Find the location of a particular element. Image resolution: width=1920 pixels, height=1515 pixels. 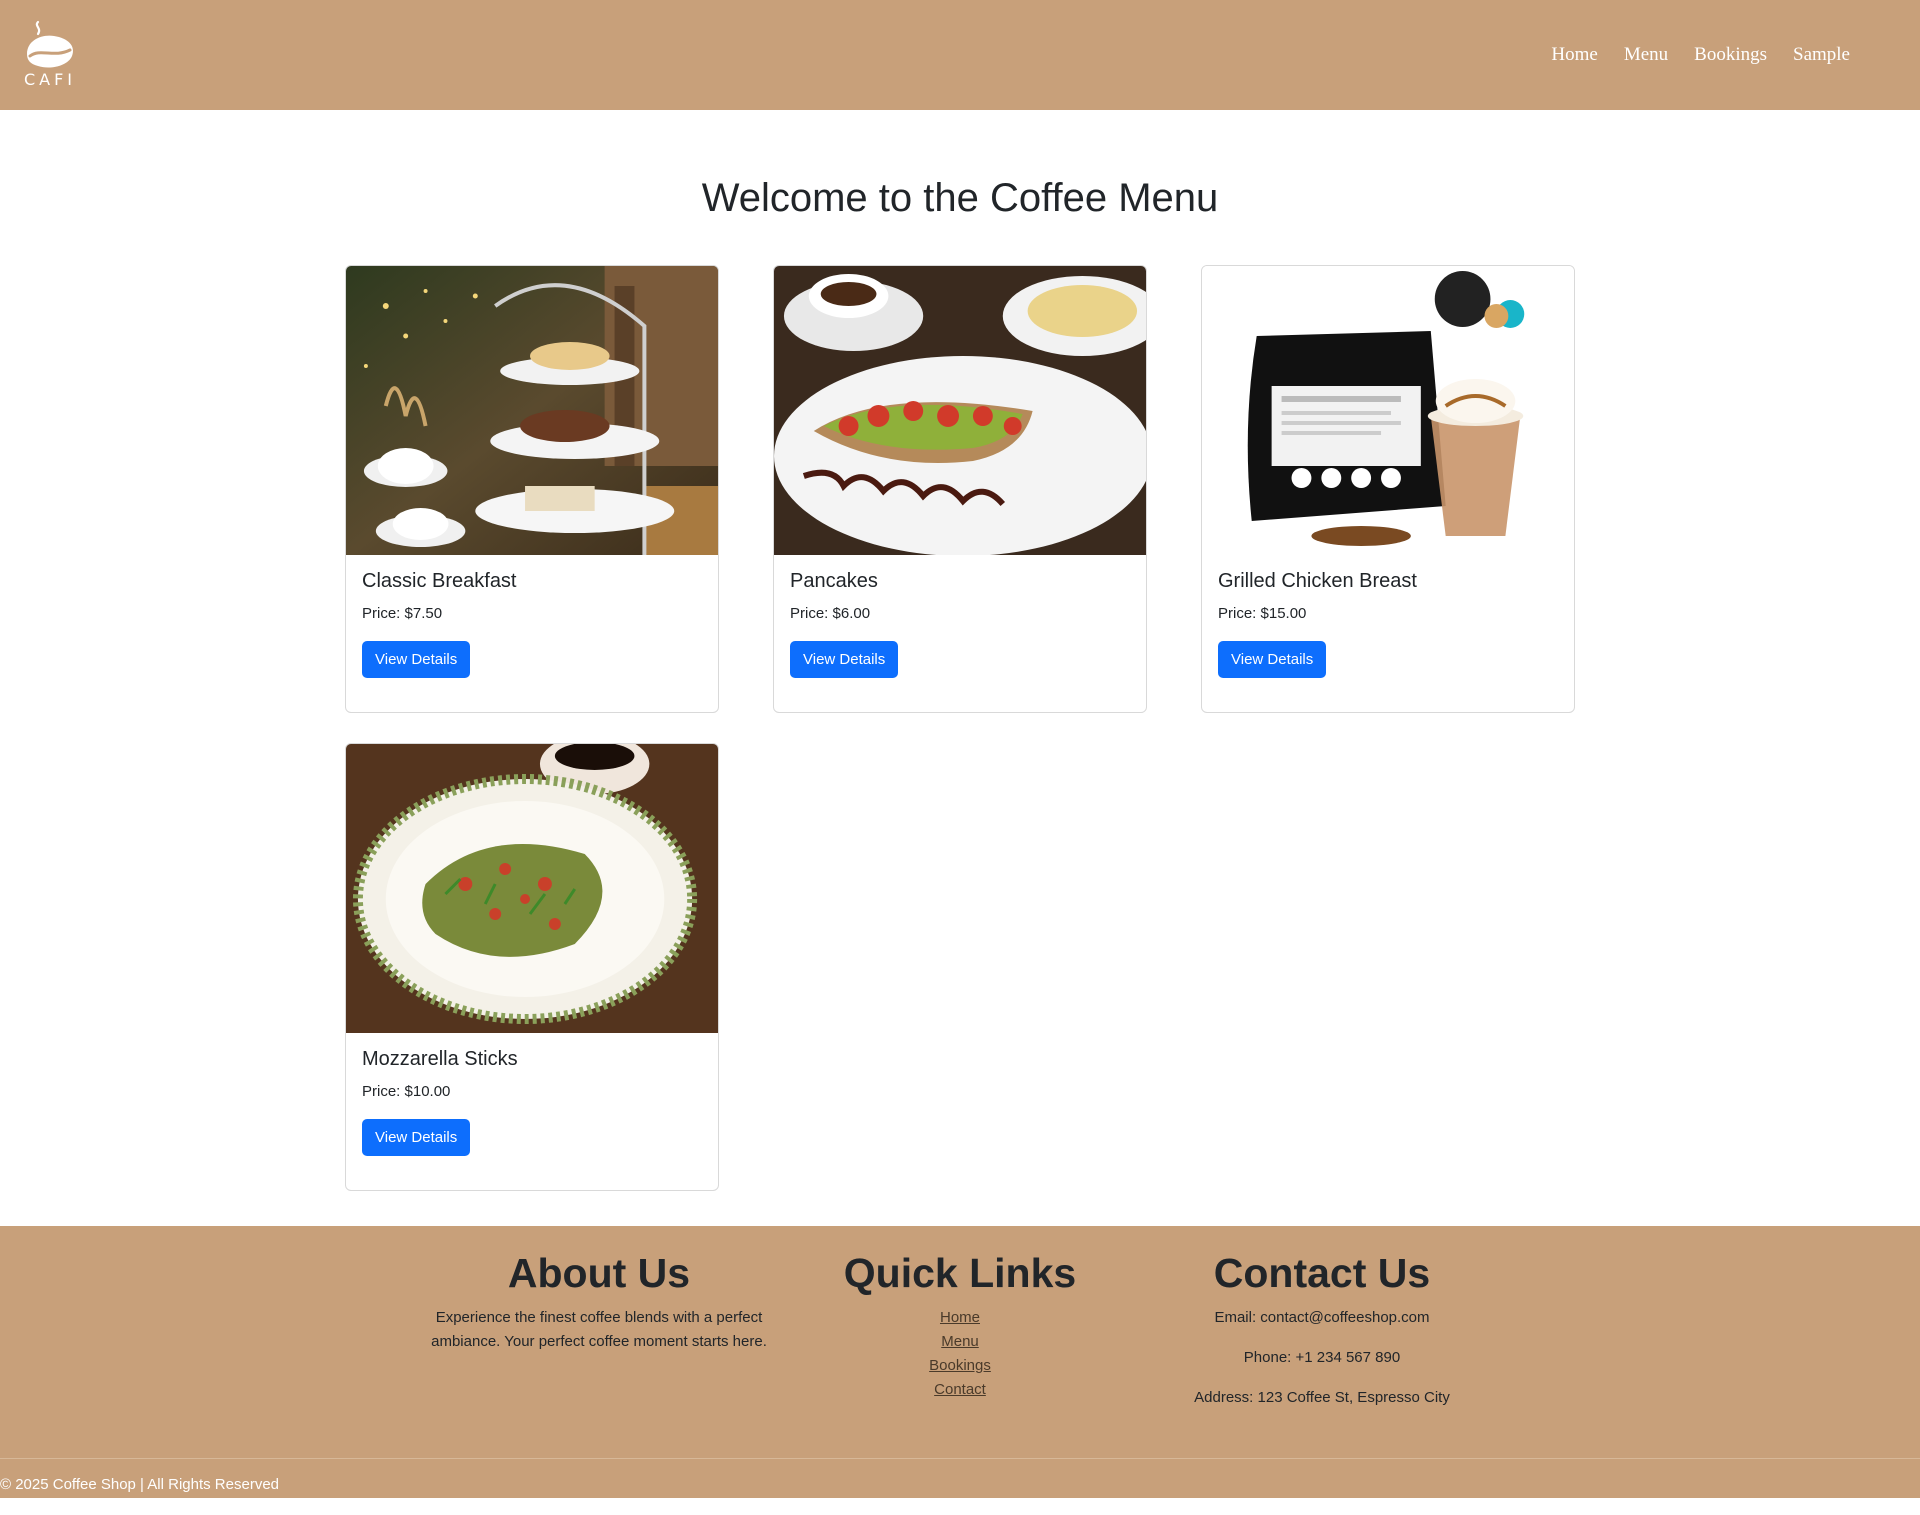

menu-card: Pancakes Price: $6.00 View Details is located at coordinates (960, 489).